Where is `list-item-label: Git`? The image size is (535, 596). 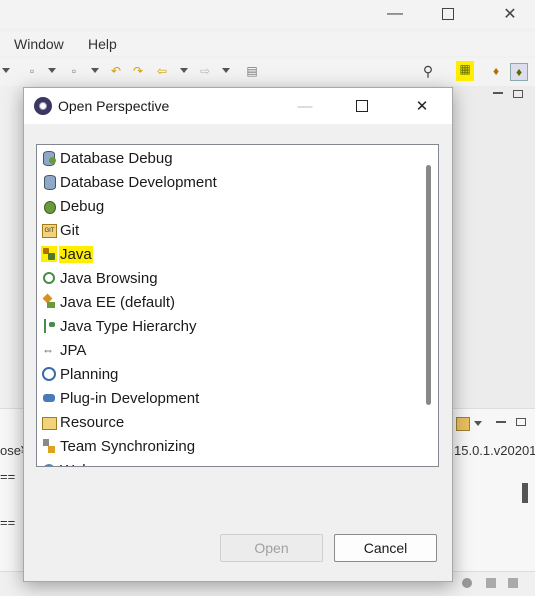 list-item-label: Git is located at coordinates (70, 230).